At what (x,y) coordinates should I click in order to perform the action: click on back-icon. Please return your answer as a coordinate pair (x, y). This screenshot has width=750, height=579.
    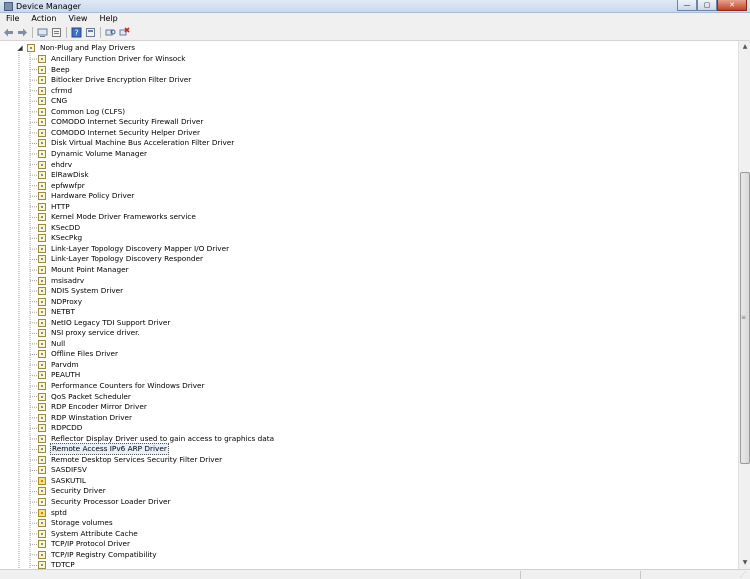
    Looking at the image, I should click on (8, 32).